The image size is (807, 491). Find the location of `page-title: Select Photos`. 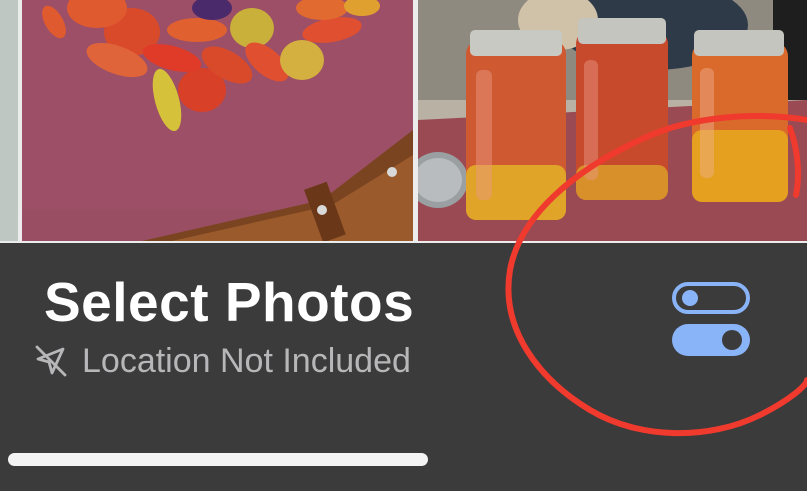

page-title: Select Photos is located at coordinates (229, 302).